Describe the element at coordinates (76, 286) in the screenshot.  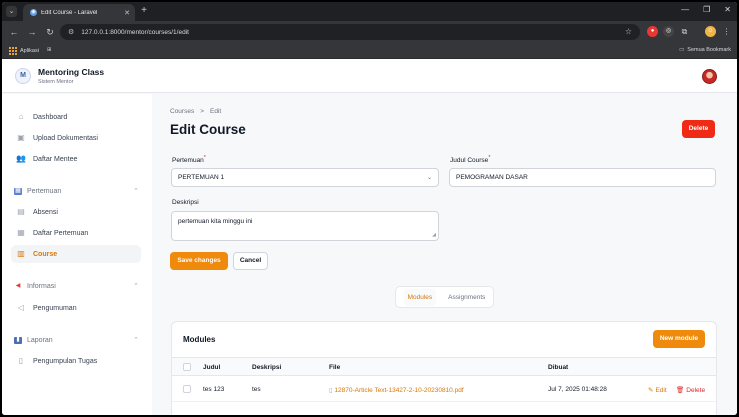
I see `group-informasi: ◀ Informasi ⌃` at that location.